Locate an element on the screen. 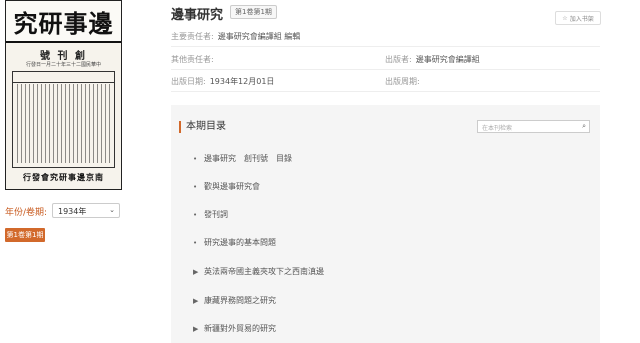 This screenshot has height=343, width=640. cover-title: 究研事邊 is located at coordinates (63, 22).